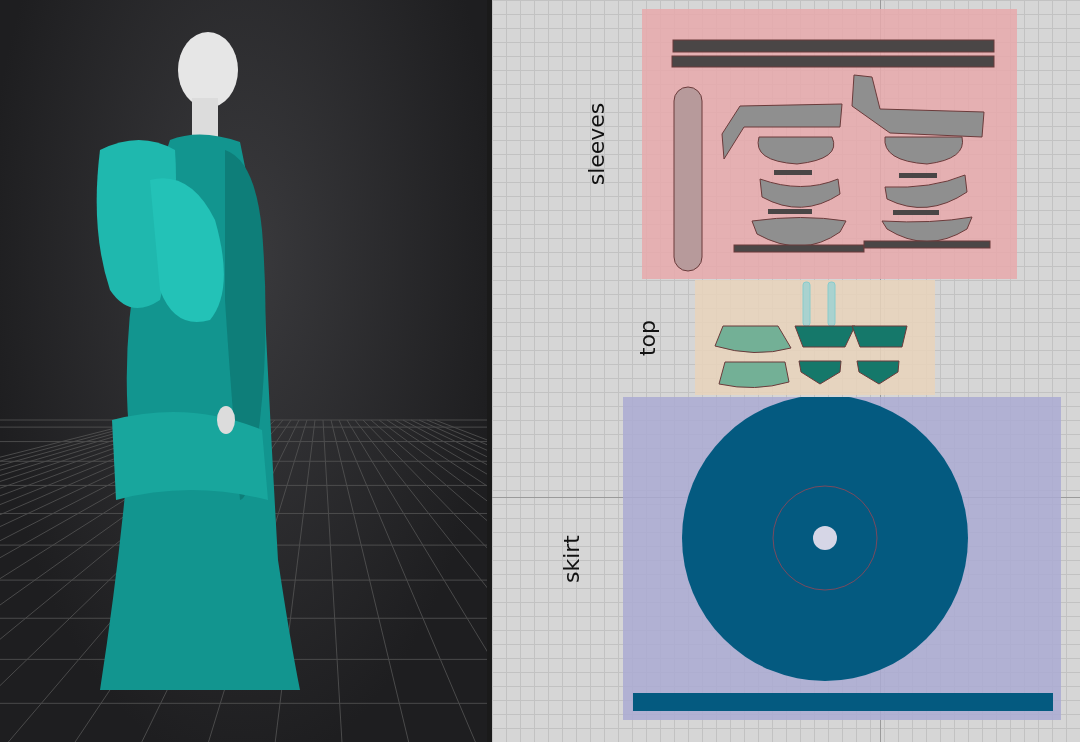  Describe the element at coordinates (596, 144) in the screenshot. I see `group-label: sleeves` at that location.